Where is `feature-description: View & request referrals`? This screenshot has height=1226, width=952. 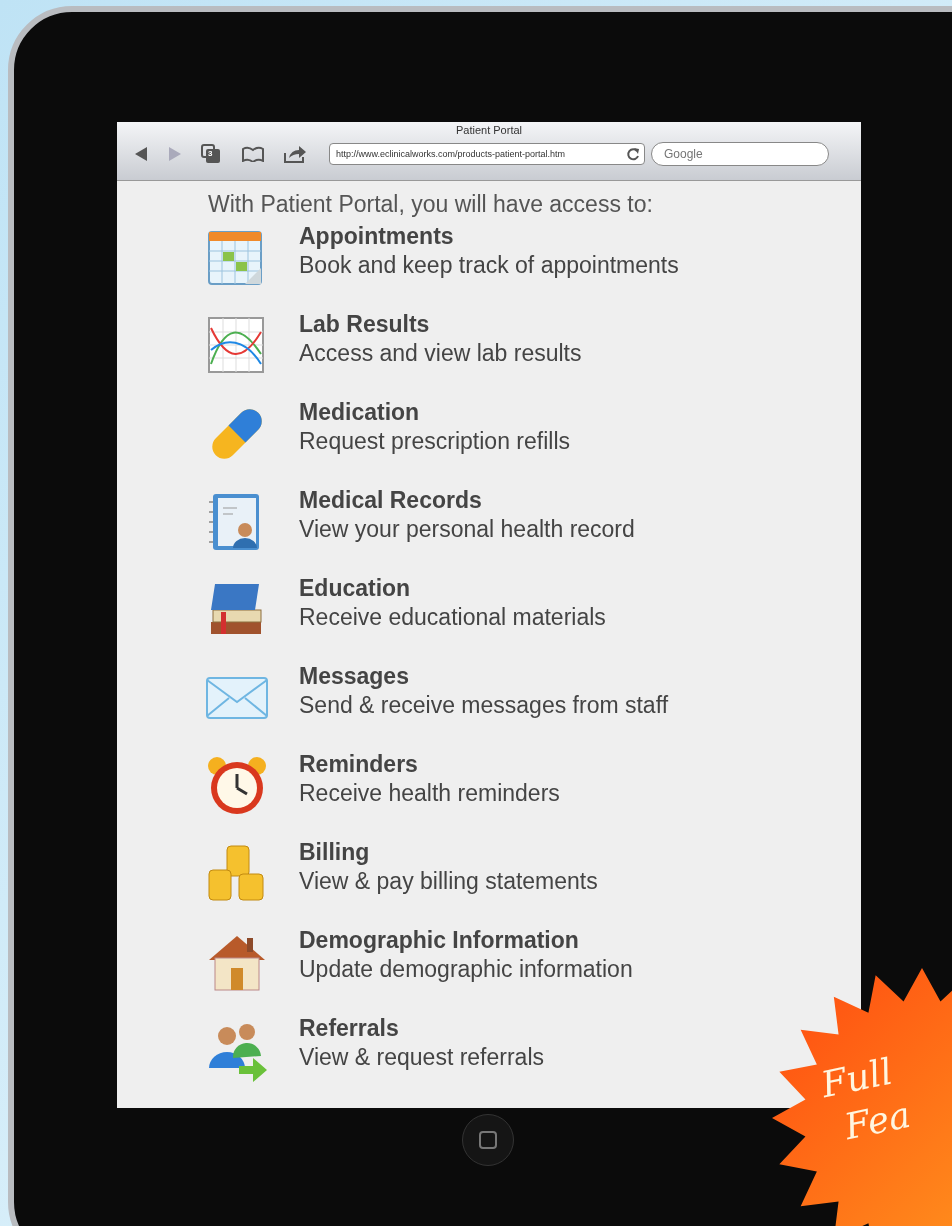 feature-description: View & request referrals is located at coordinates (421, 1057).